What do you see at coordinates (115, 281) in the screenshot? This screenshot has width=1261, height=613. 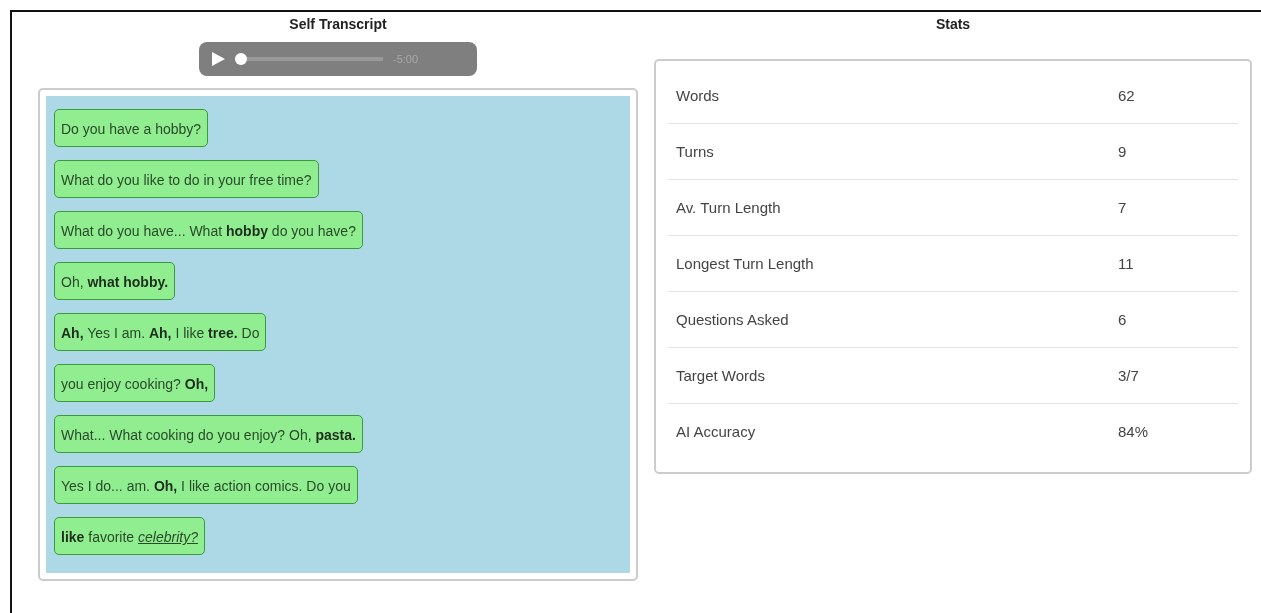 I see `speech-bubble: Oh, what hobby.` at bounding box center [115, 281].